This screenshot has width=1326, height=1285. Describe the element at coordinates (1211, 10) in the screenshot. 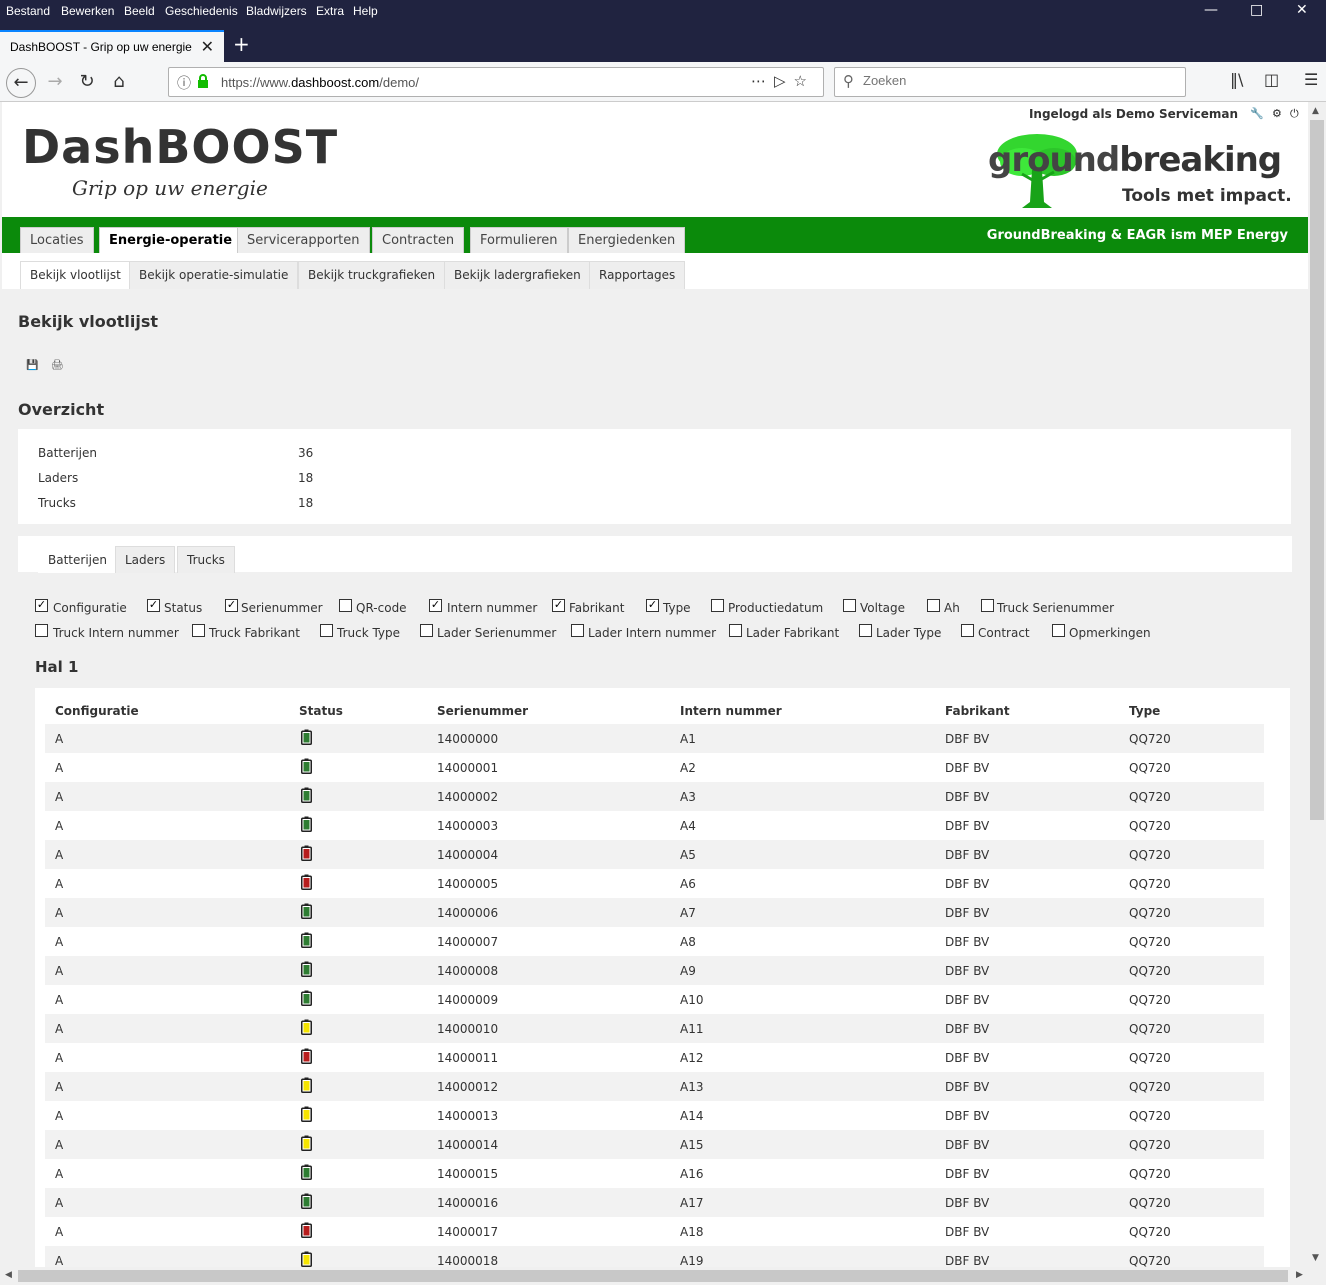

I see `minimize-icon: —` at that location.